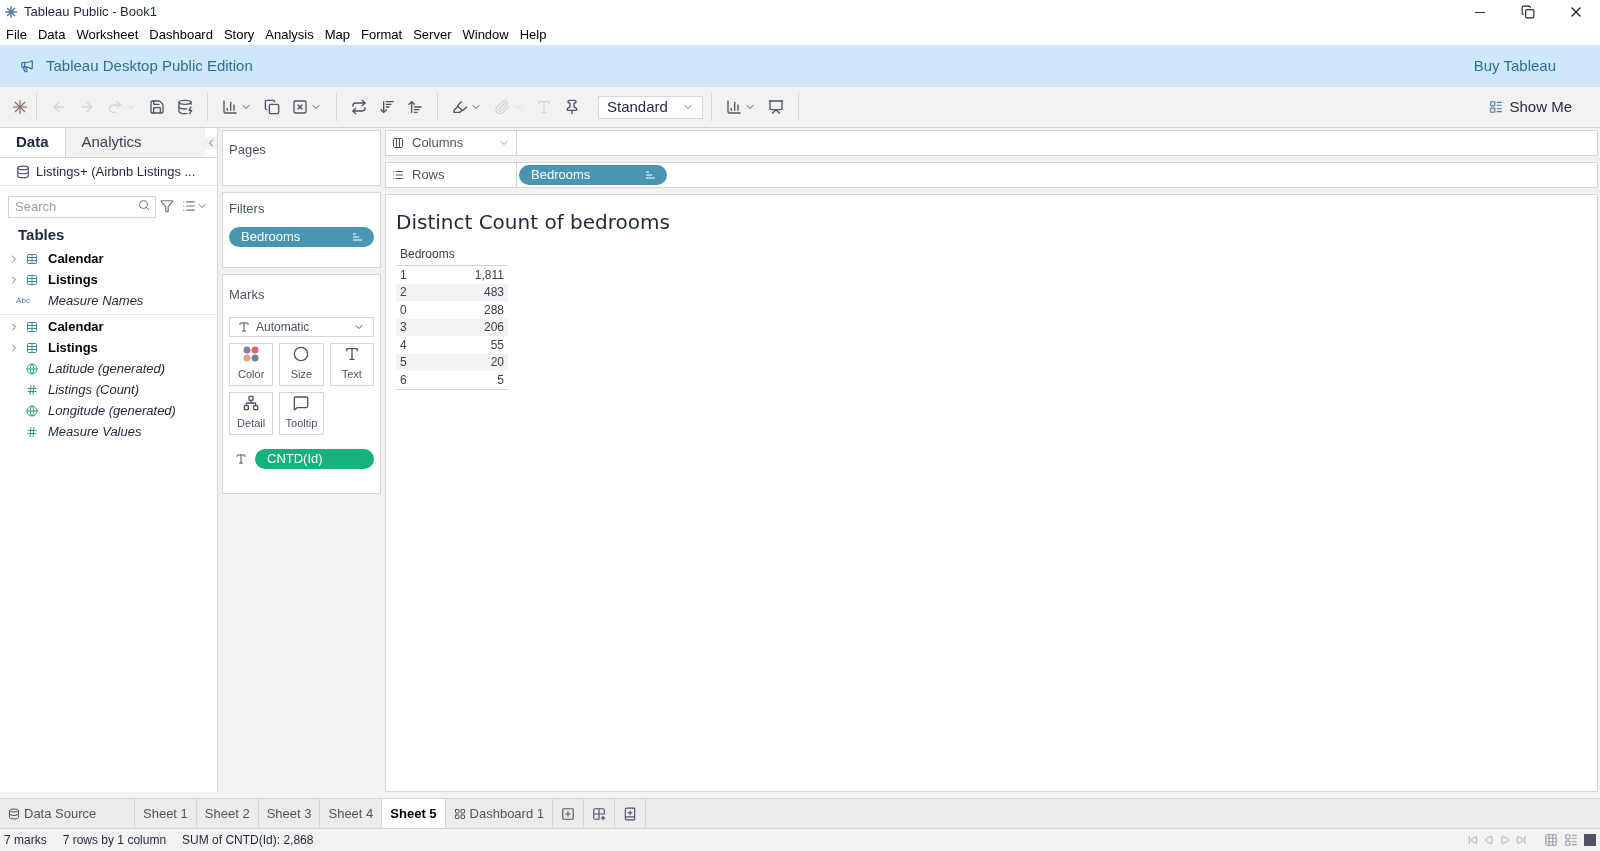 The height and width of the screenshot is (851, 1600). I want to click on pages-title: Pages, so click(247, 149).